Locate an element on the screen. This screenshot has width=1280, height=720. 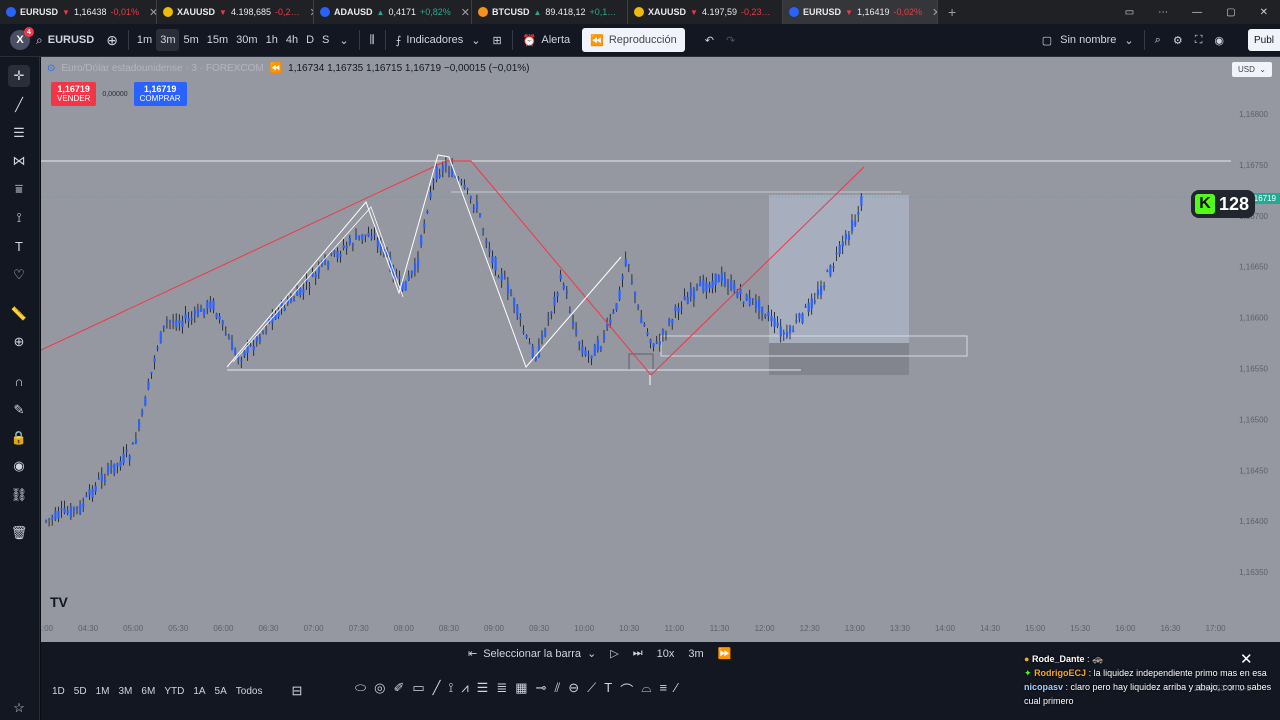
horizontal-line-icon: ⊖ is located at coordinates (573, 689).